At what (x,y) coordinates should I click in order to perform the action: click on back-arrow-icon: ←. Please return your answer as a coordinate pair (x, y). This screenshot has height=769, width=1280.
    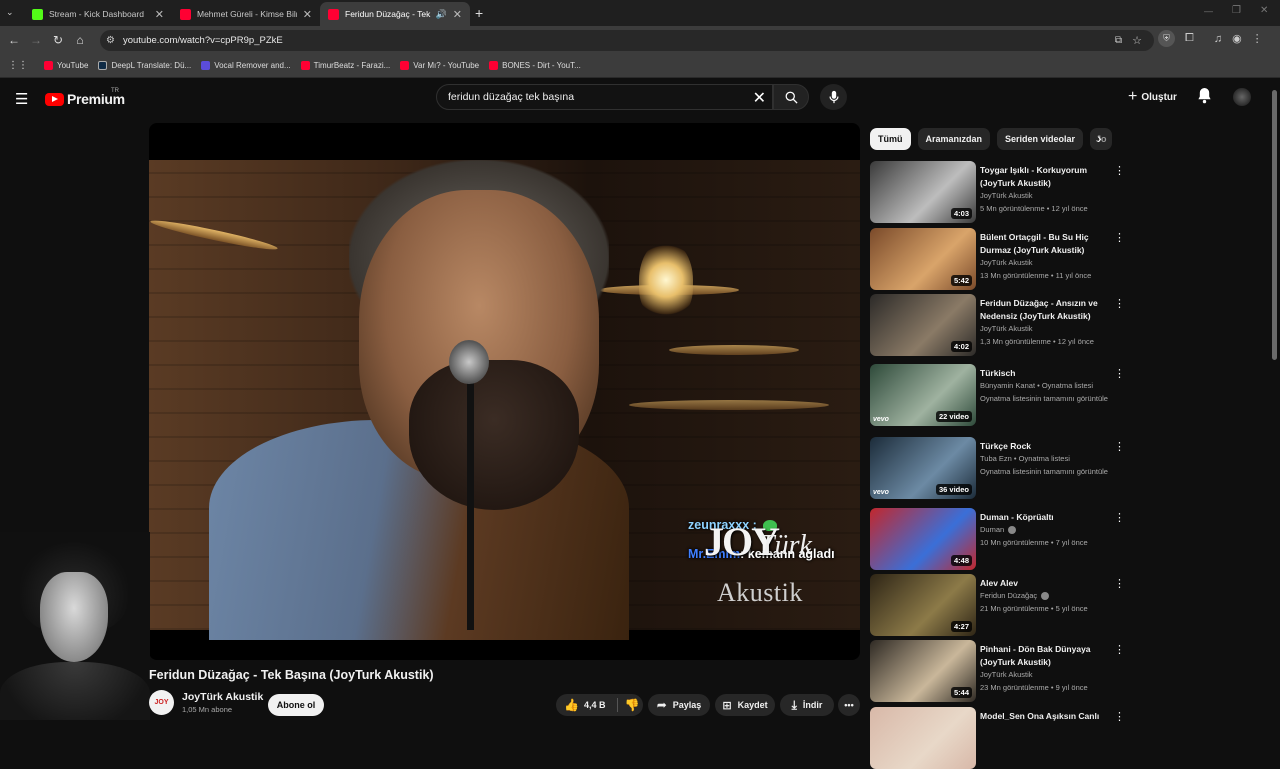
    Looking at the image, I should click on (14, 40).